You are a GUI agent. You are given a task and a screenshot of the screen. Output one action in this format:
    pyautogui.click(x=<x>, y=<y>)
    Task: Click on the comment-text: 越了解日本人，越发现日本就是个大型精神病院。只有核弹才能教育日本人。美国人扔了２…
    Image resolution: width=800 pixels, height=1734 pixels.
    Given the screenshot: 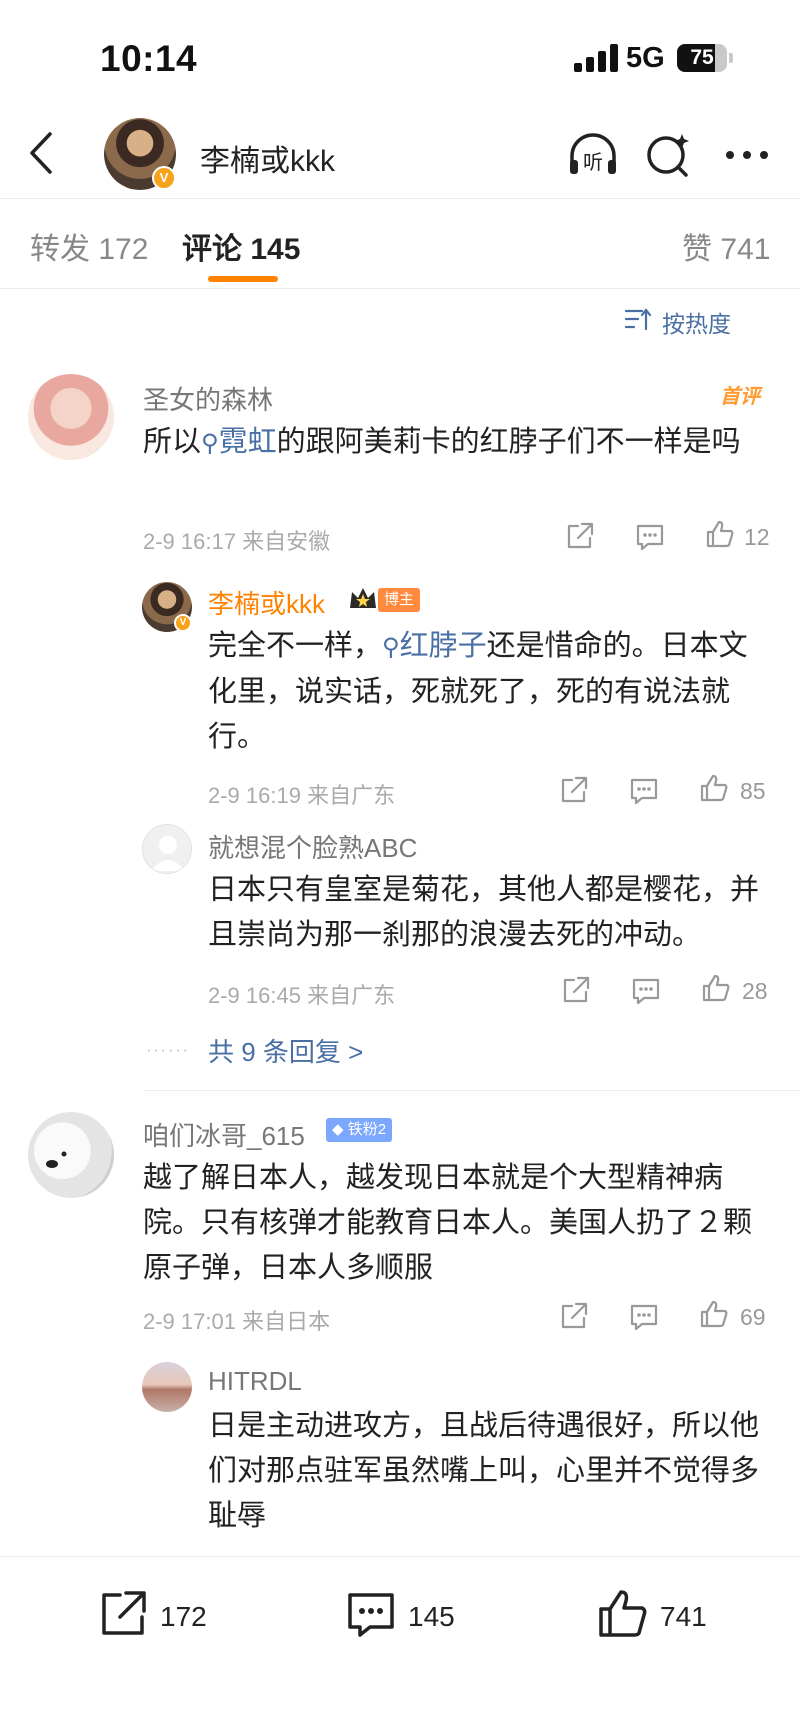 What is the action you would take?
    pyautogui.click(x=448, y=1223)
    